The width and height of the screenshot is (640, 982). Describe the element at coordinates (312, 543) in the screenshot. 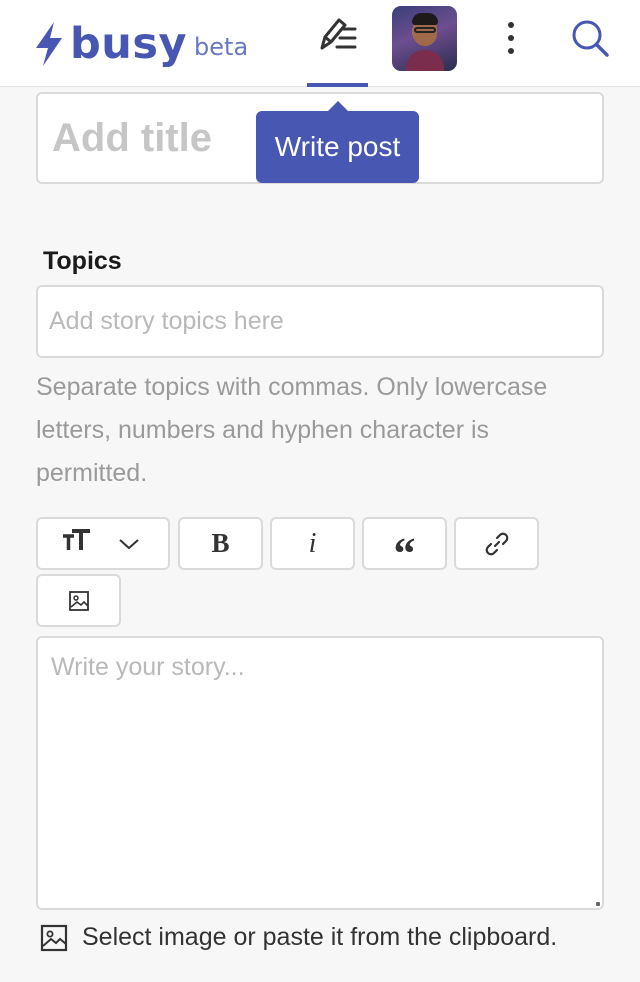

I see `italic-button: i` at that location.